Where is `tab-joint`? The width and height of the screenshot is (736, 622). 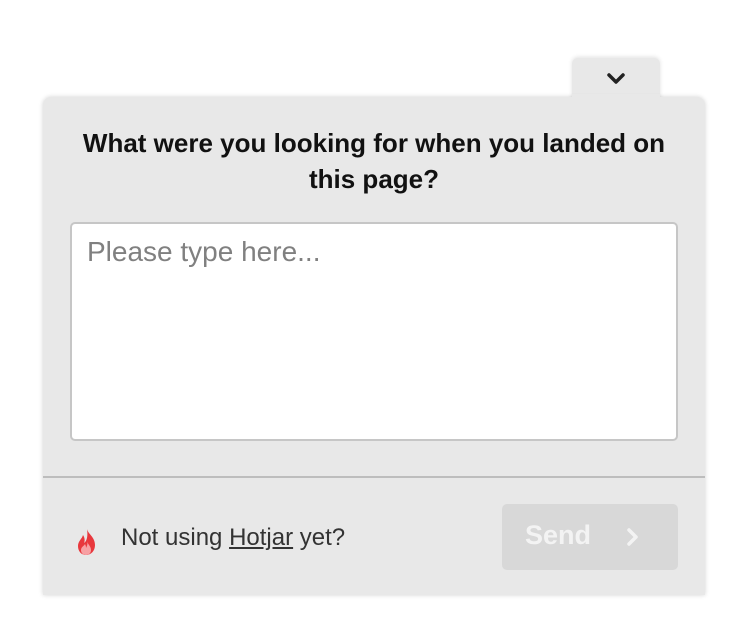
tab-joint is located at coordinates (616, 100).